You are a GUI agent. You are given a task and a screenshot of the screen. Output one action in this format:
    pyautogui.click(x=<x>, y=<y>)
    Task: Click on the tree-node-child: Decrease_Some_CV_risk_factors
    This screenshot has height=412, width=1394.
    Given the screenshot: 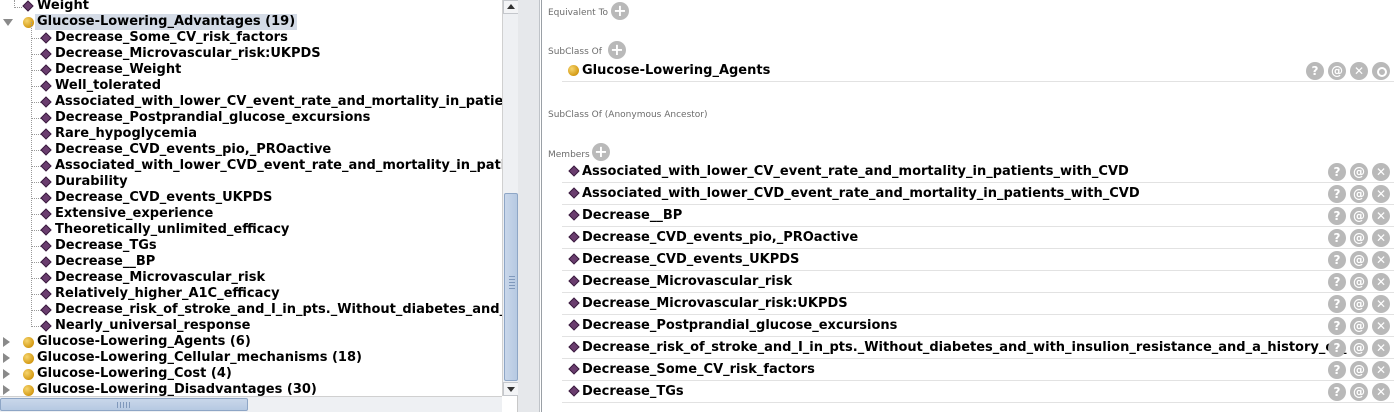 What is the action you would take?
    pyautogui.click(x=251, y=38)
    